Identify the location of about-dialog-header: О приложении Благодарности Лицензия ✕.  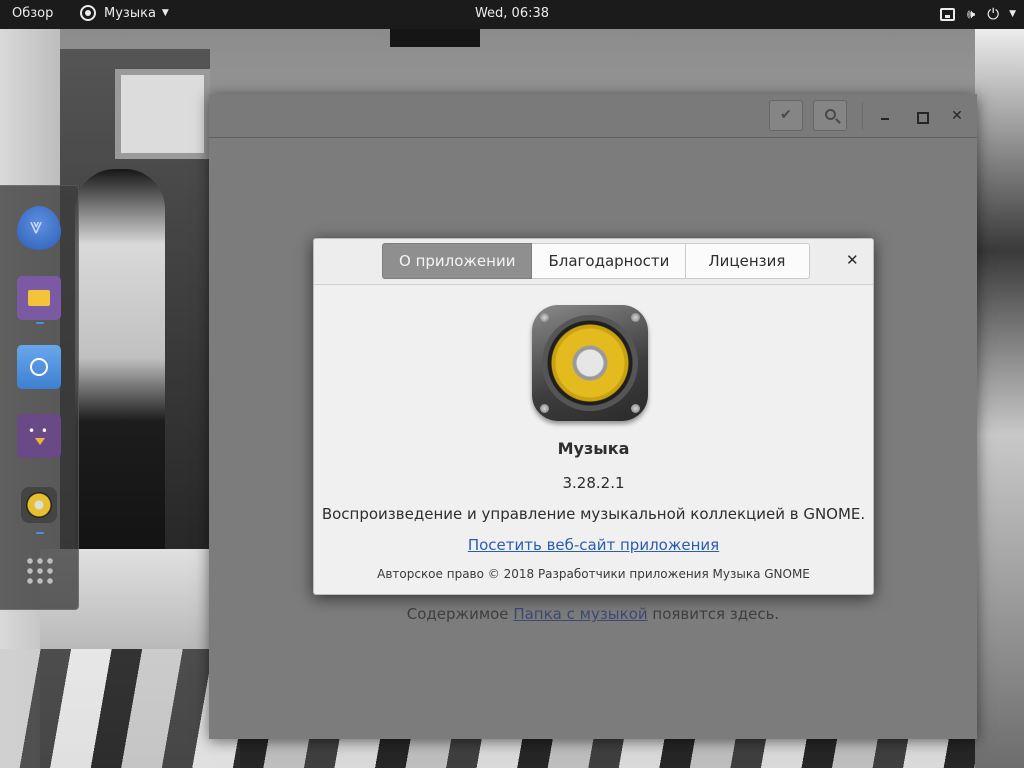
(593, 262).